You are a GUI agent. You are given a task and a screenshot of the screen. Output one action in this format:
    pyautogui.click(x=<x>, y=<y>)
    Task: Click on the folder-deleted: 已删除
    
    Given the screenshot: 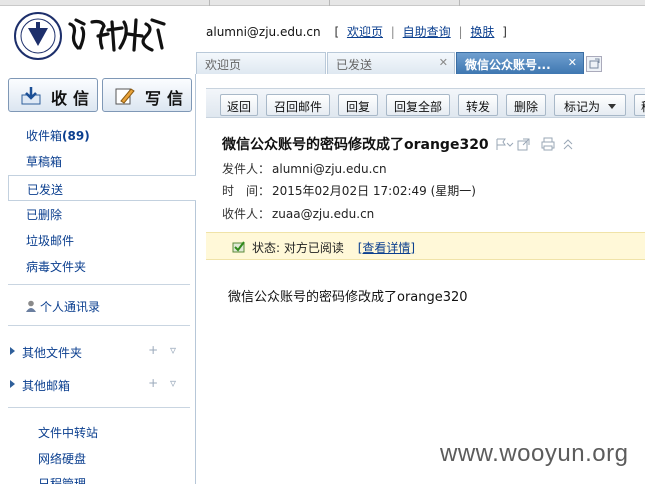 What is the action you would take?
    pyautogui.click(x=101, y=214)
    